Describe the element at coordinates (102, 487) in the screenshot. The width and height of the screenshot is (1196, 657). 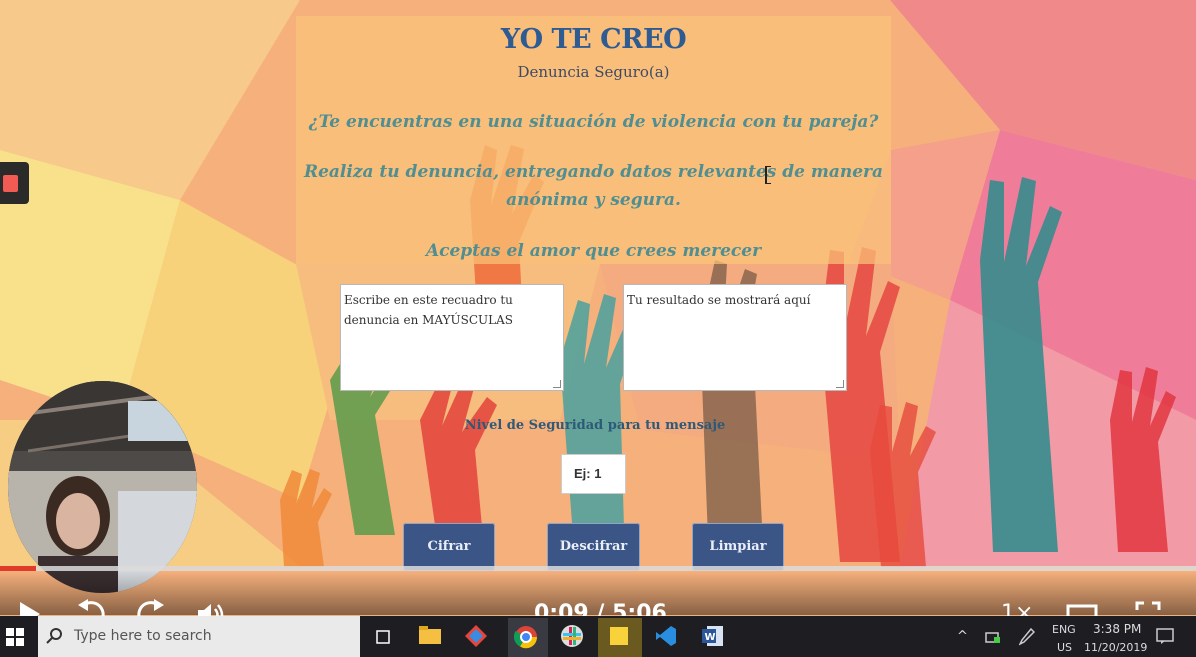
I see `webcam-overlay` at that location.